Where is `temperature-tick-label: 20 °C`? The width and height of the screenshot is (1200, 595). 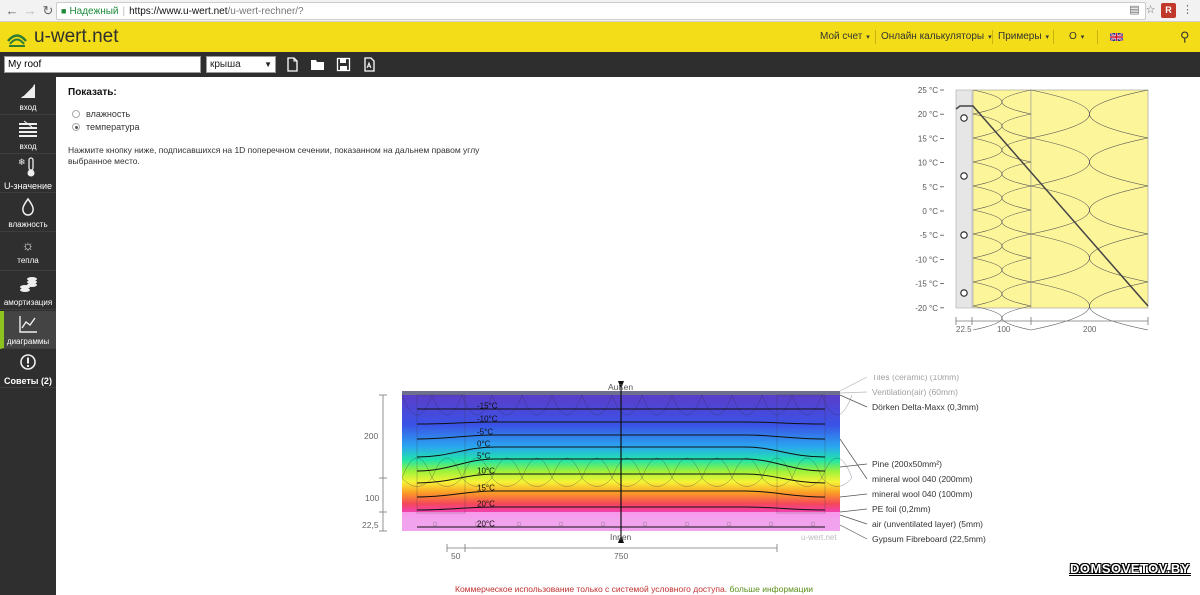 temperature-tick-label: 20 °C is located at coordinates (928, 114).